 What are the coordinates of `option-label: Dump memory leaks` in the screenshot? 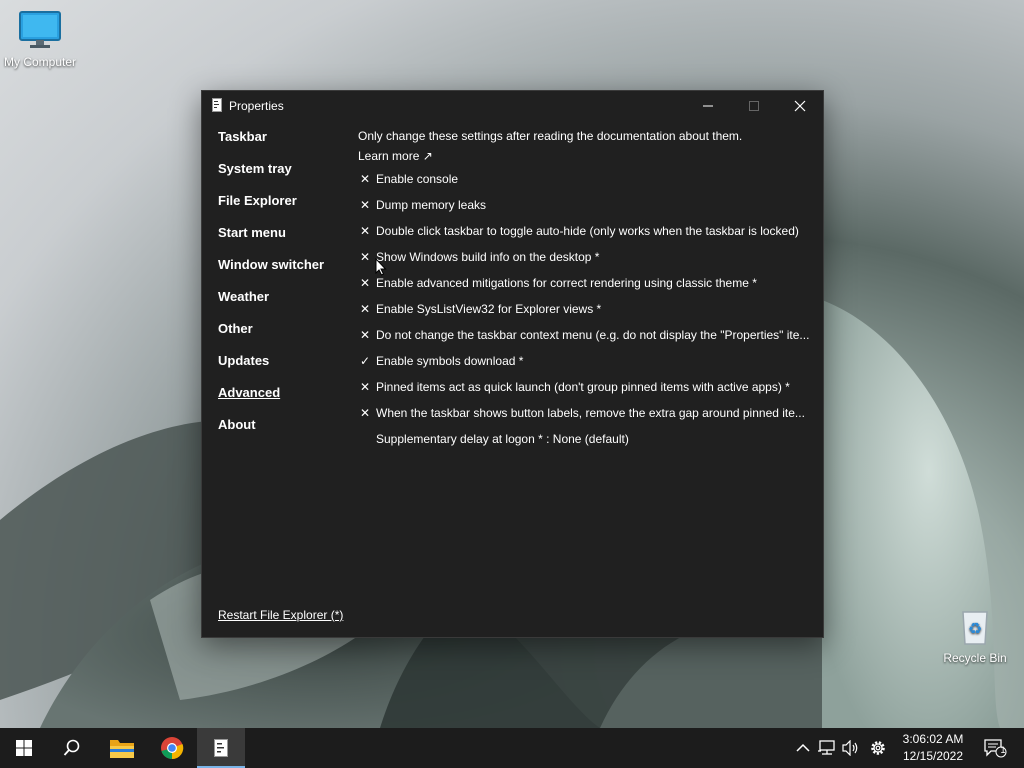 It's located at (431, 205).